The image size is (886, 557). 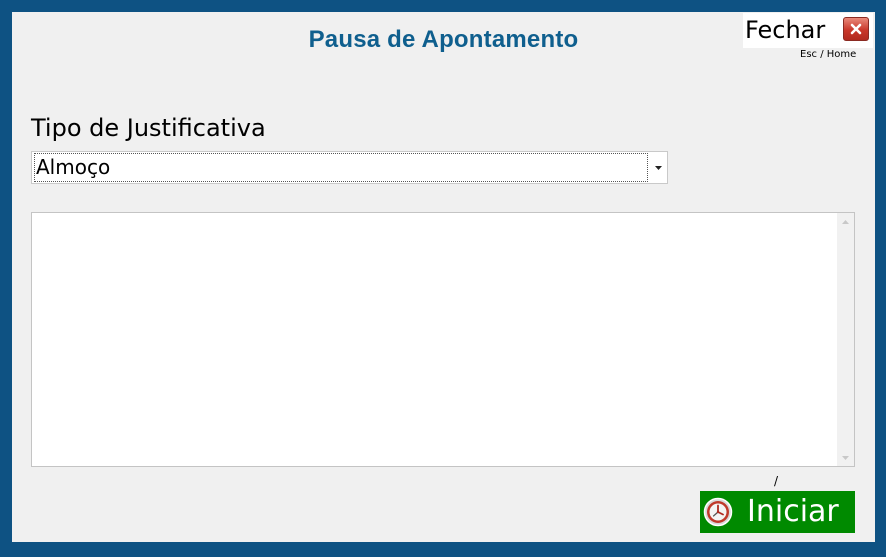 I want to click on justification-type-dropdown: Almoço, so click(x=349, y=167).